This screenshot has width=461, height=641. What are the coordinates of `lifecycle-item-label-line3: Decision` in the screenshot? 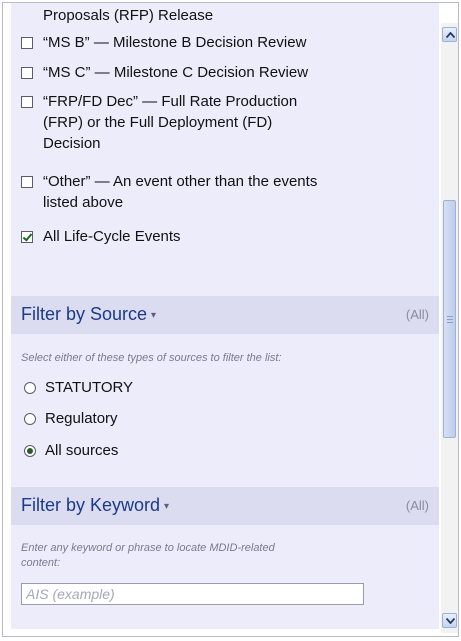 It's located at (72, 143).